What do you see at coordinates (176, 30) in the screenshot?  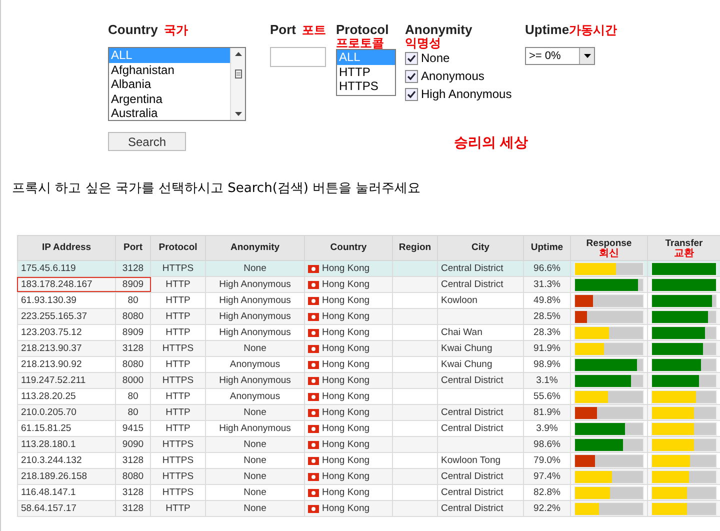 I see `country-note: 국가` at bounding box center [176, 30].